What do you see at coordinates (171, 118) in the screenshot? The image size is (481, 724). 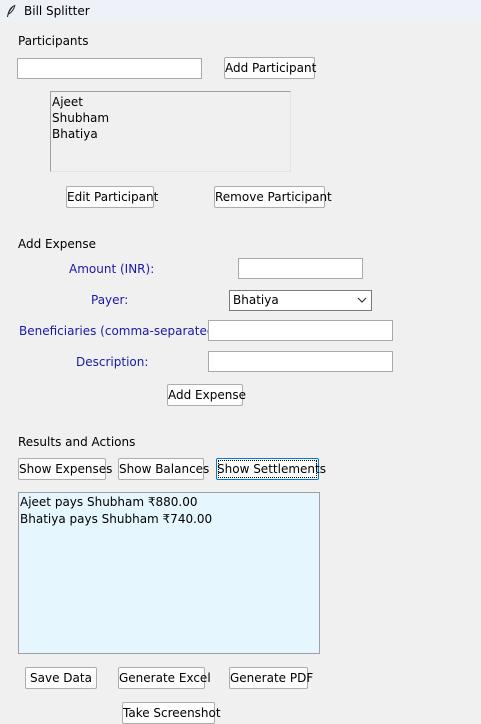 I see `participant-list-item: Shubham` at bounding box center [171, 118].